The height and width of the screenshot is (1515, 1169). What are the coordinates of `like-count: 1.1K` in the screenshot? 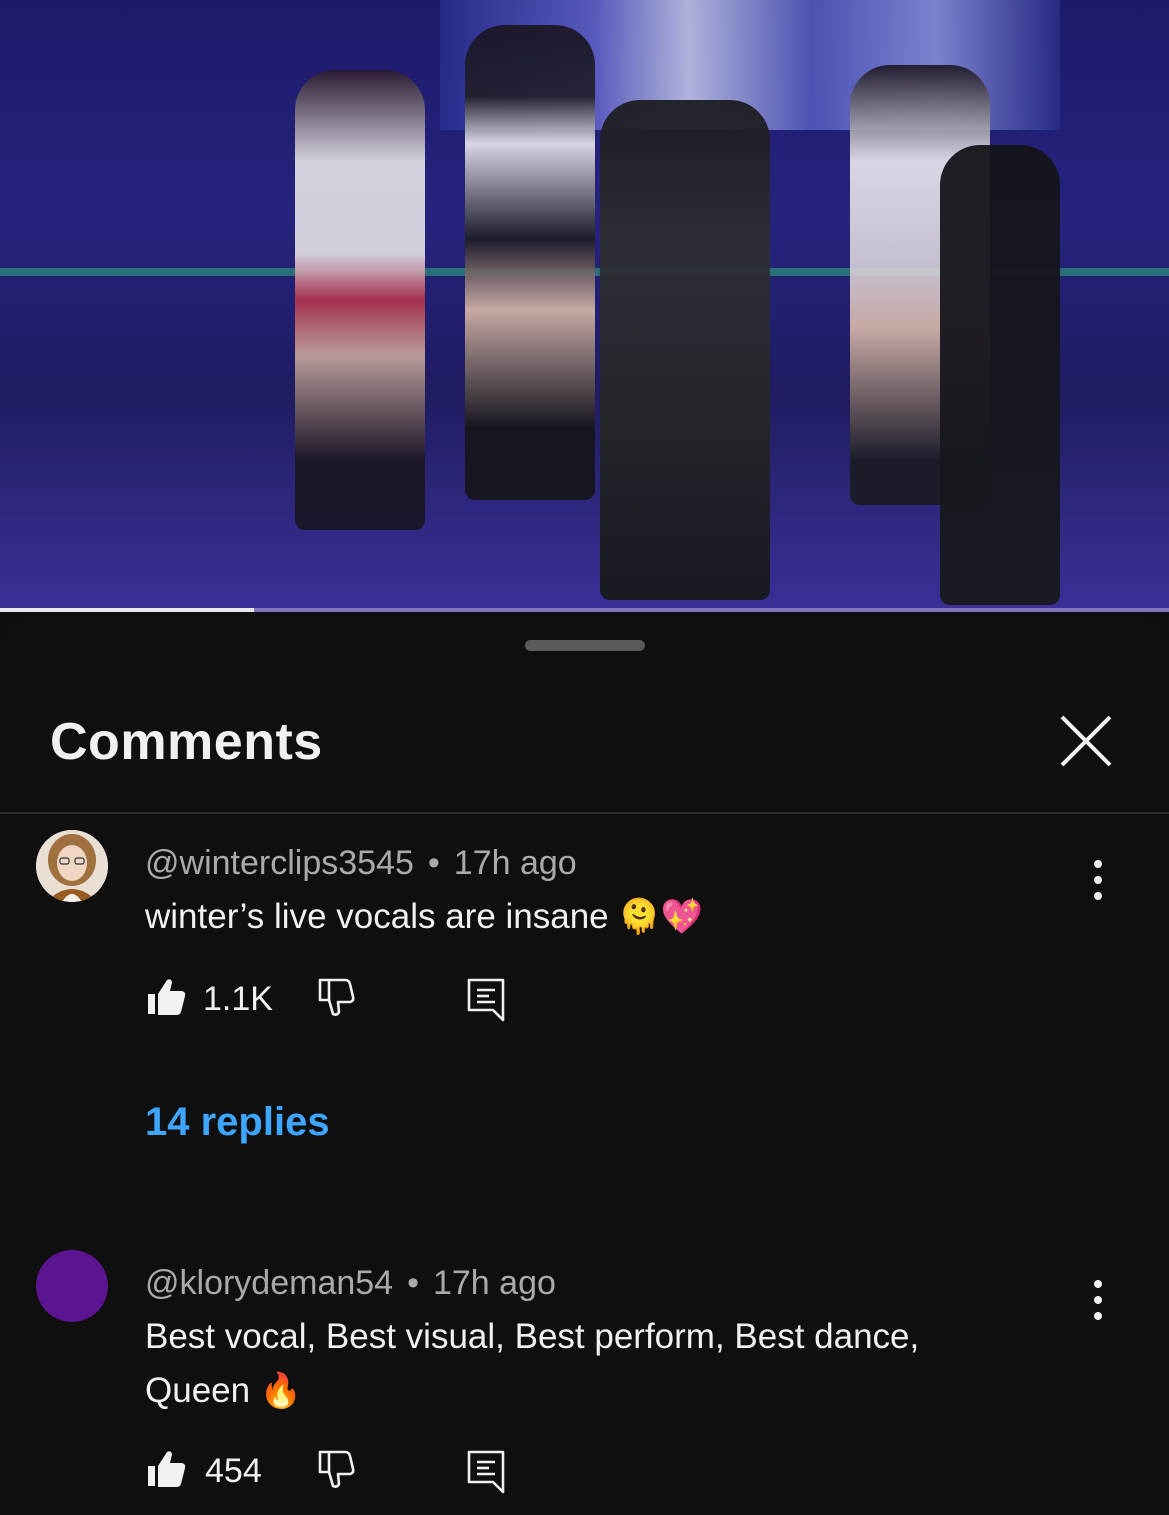 It's located at (238, 999).